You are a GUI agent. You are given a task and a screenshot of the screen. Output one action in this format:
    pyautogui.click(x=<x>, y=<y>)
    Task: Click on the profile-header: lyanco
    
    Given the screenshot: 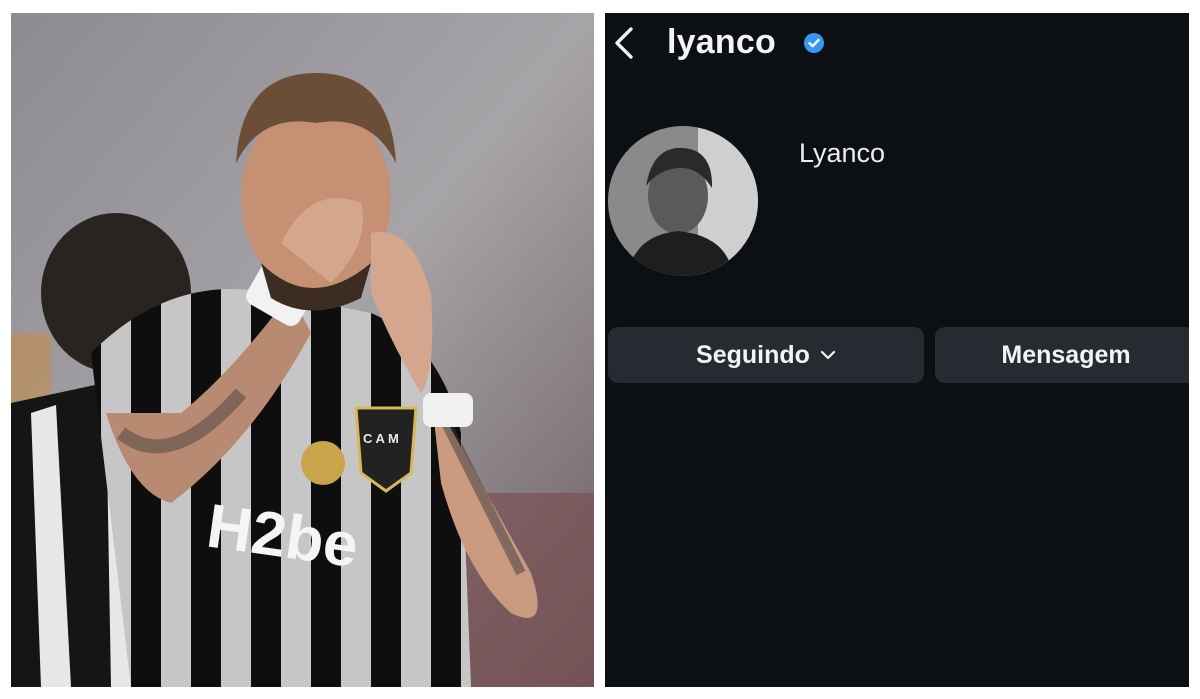 What is the action you would take?
    pyautogui.click(x=897, y=44)
    